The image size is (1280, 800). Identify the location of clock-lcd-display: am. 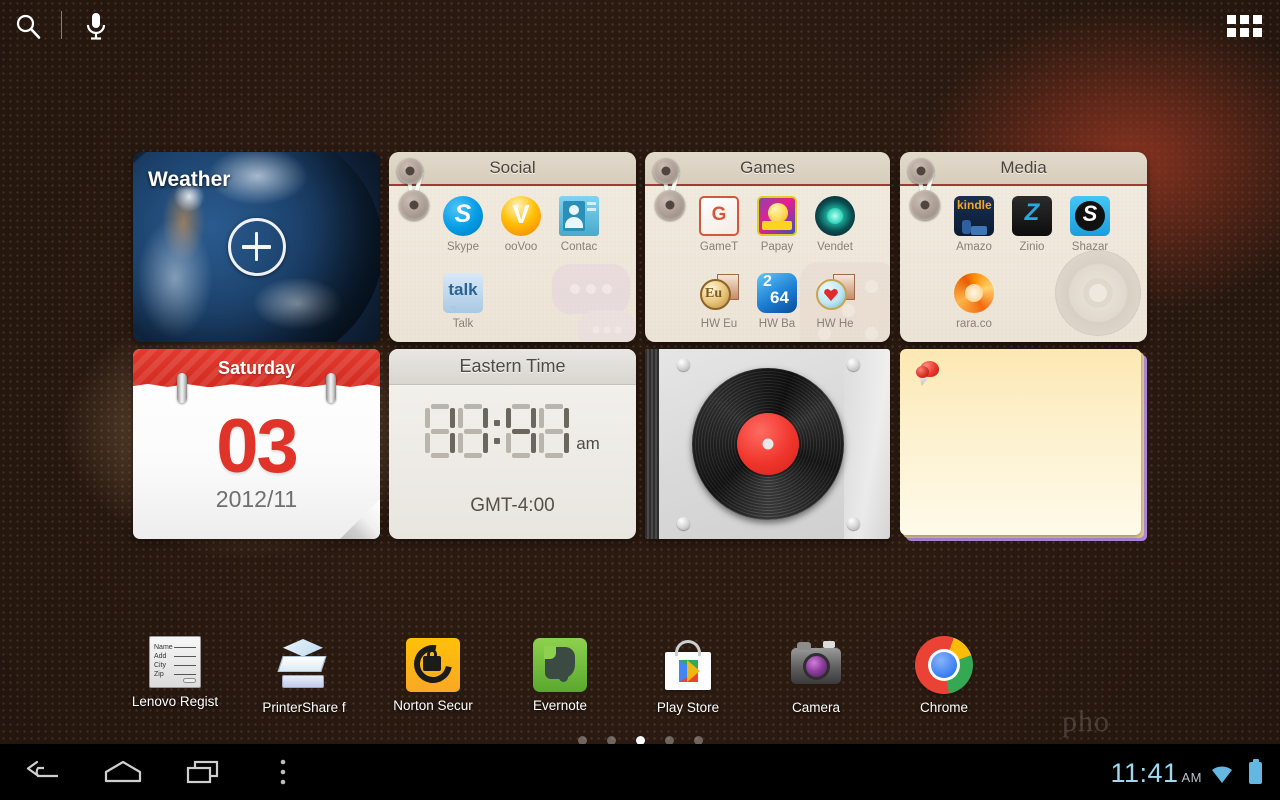
(512, 431).